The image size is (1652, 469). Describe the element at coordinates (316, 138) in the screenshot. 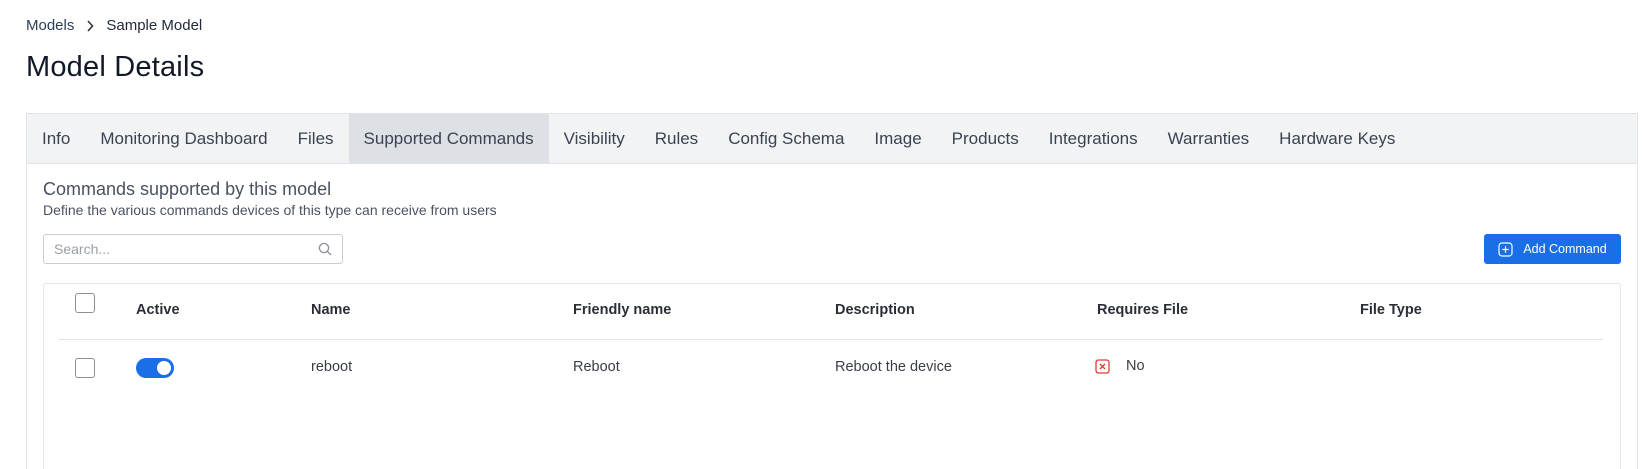

I see `tab-files: Files` at that location.